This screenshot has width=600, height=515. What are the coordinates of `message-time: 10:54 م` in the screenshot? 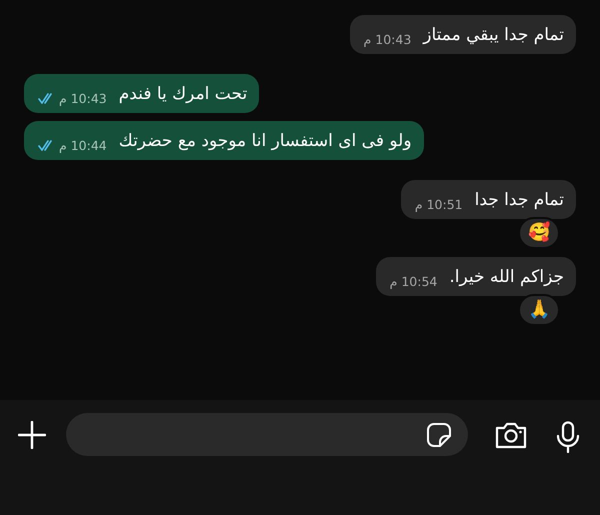 It's located at (414, 281).